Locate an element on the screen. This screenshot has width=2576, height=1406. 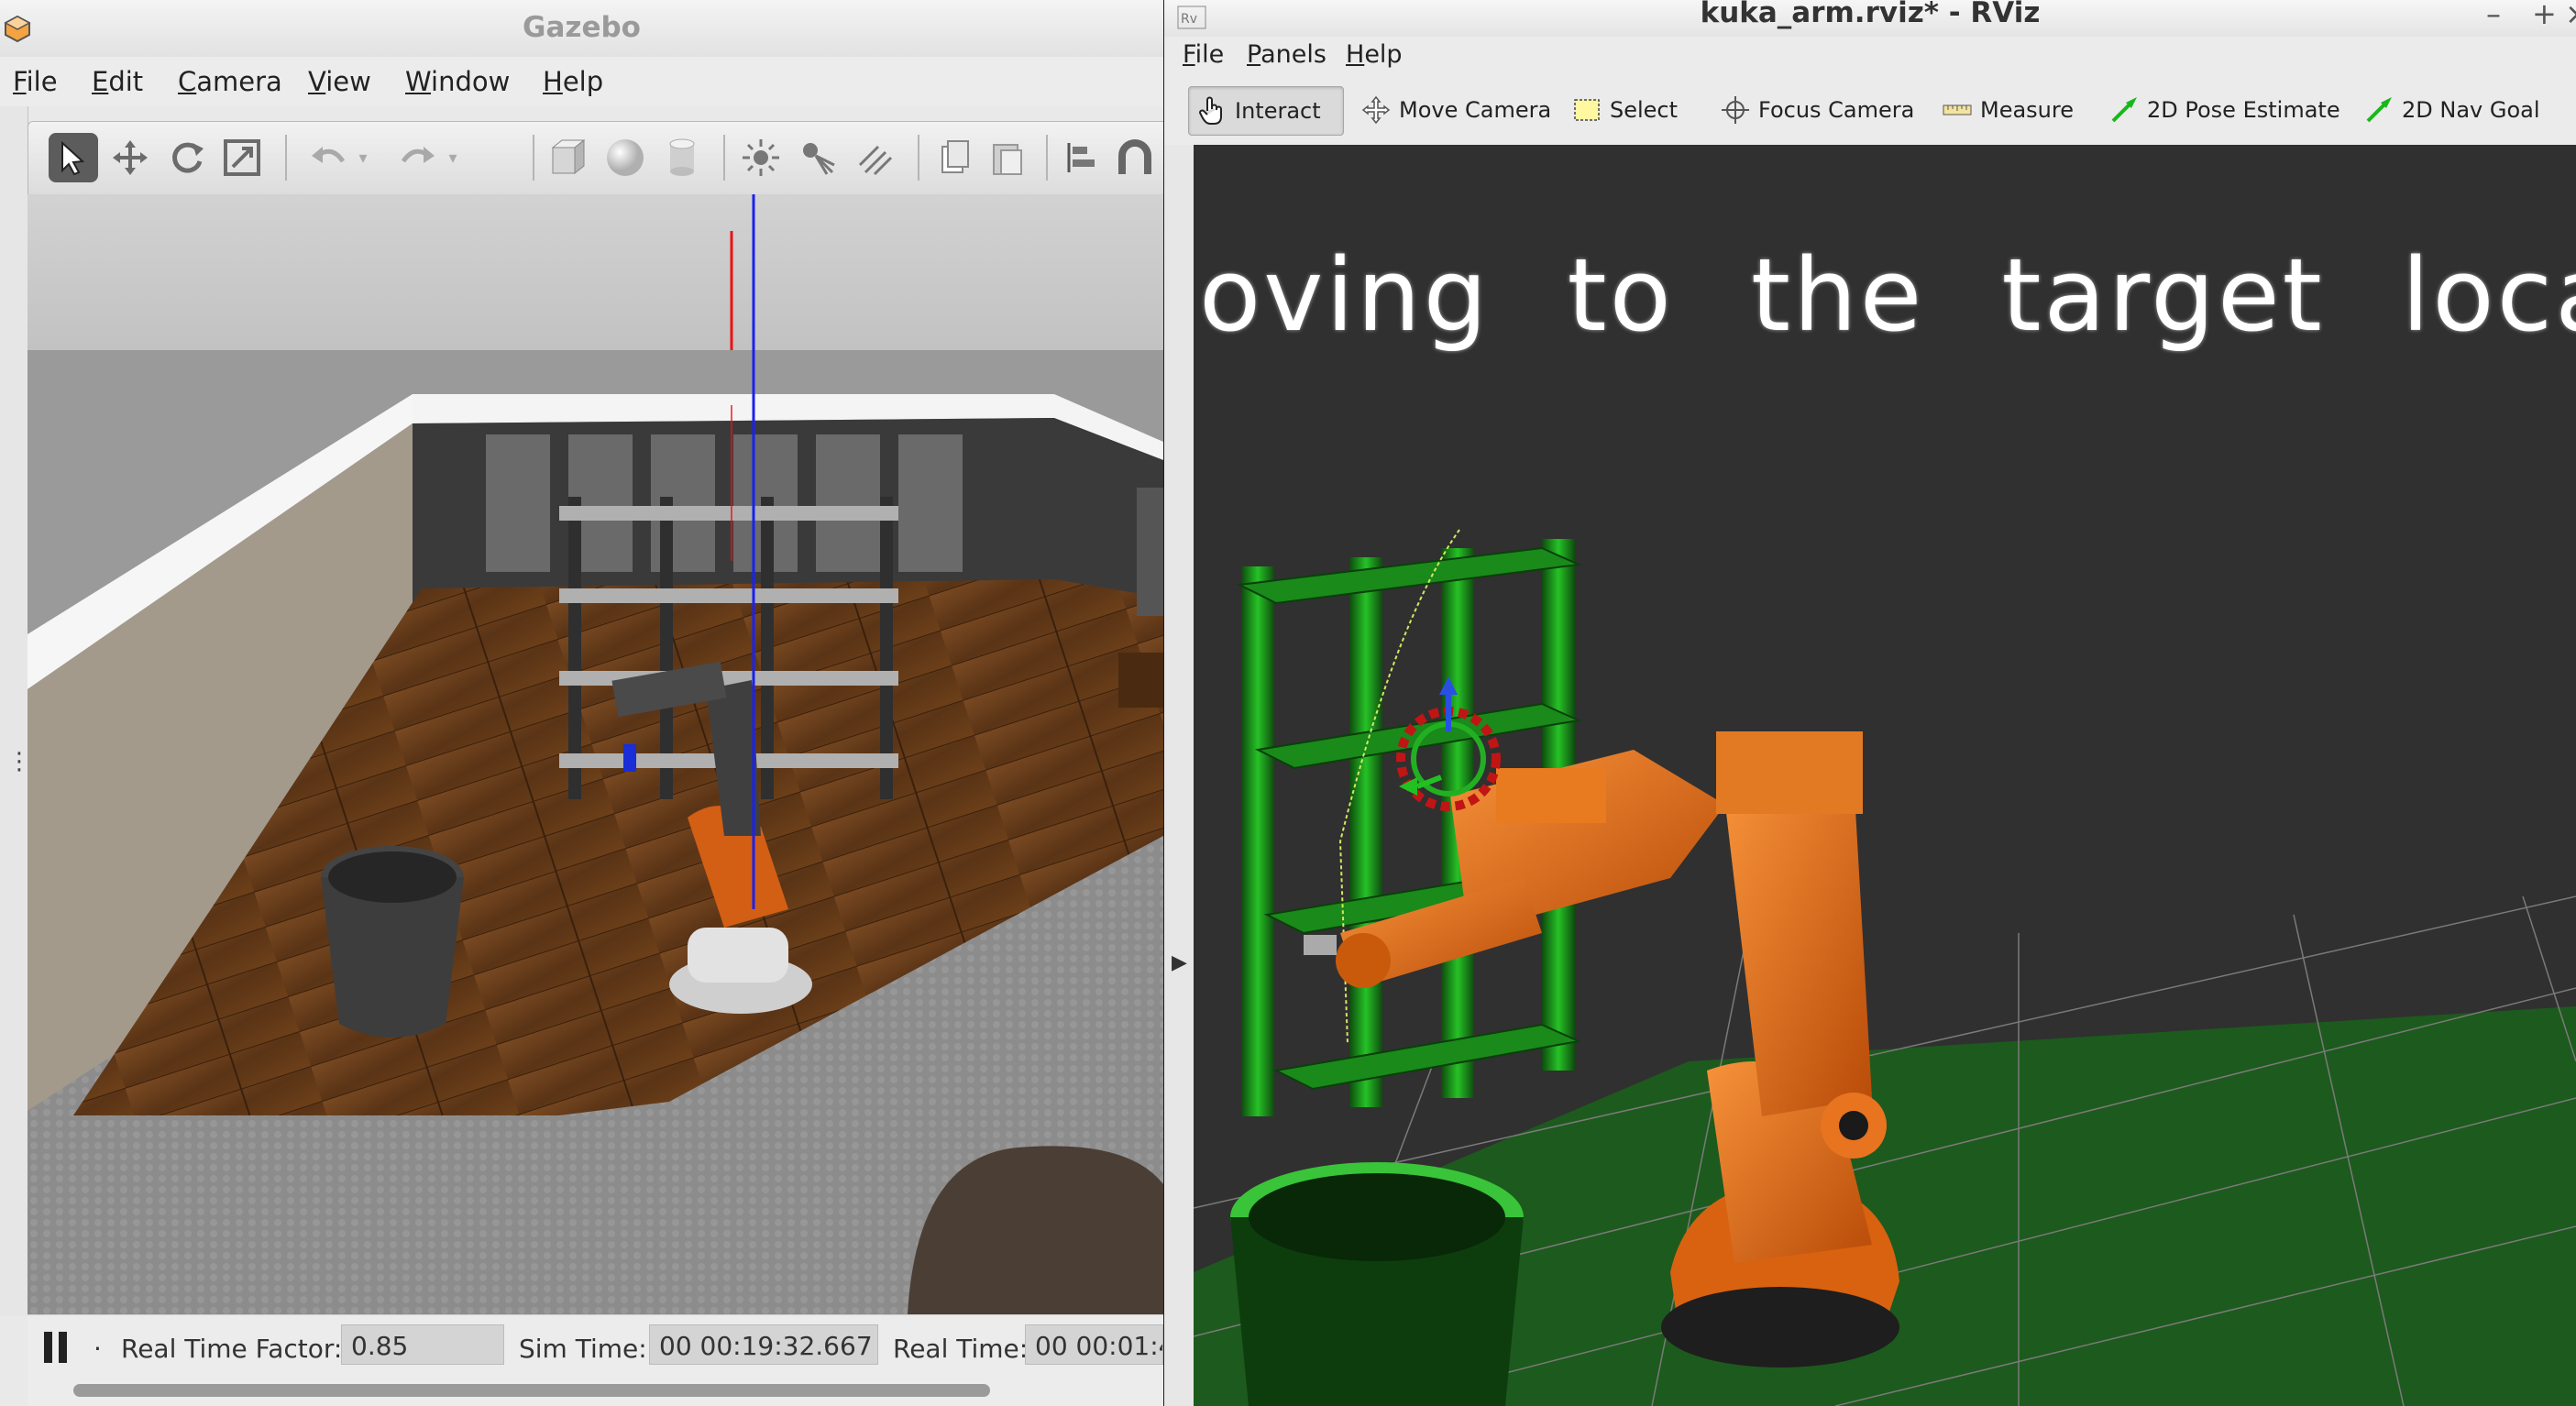
box-icon is located at coordinates (569, 156).